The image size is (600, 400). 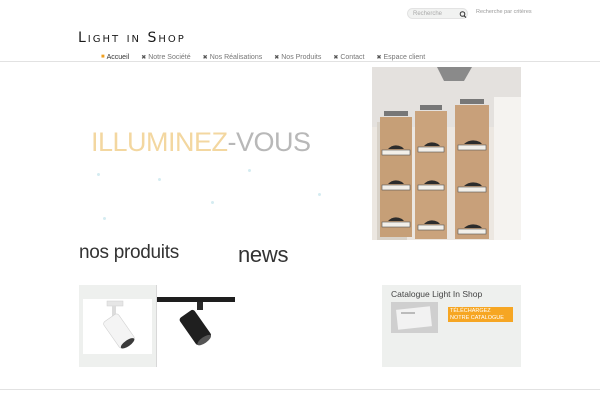 What do you see at coordinates (300, 389) in the screenshot?
I see `footer-divider` at bounding box center [300, 389].